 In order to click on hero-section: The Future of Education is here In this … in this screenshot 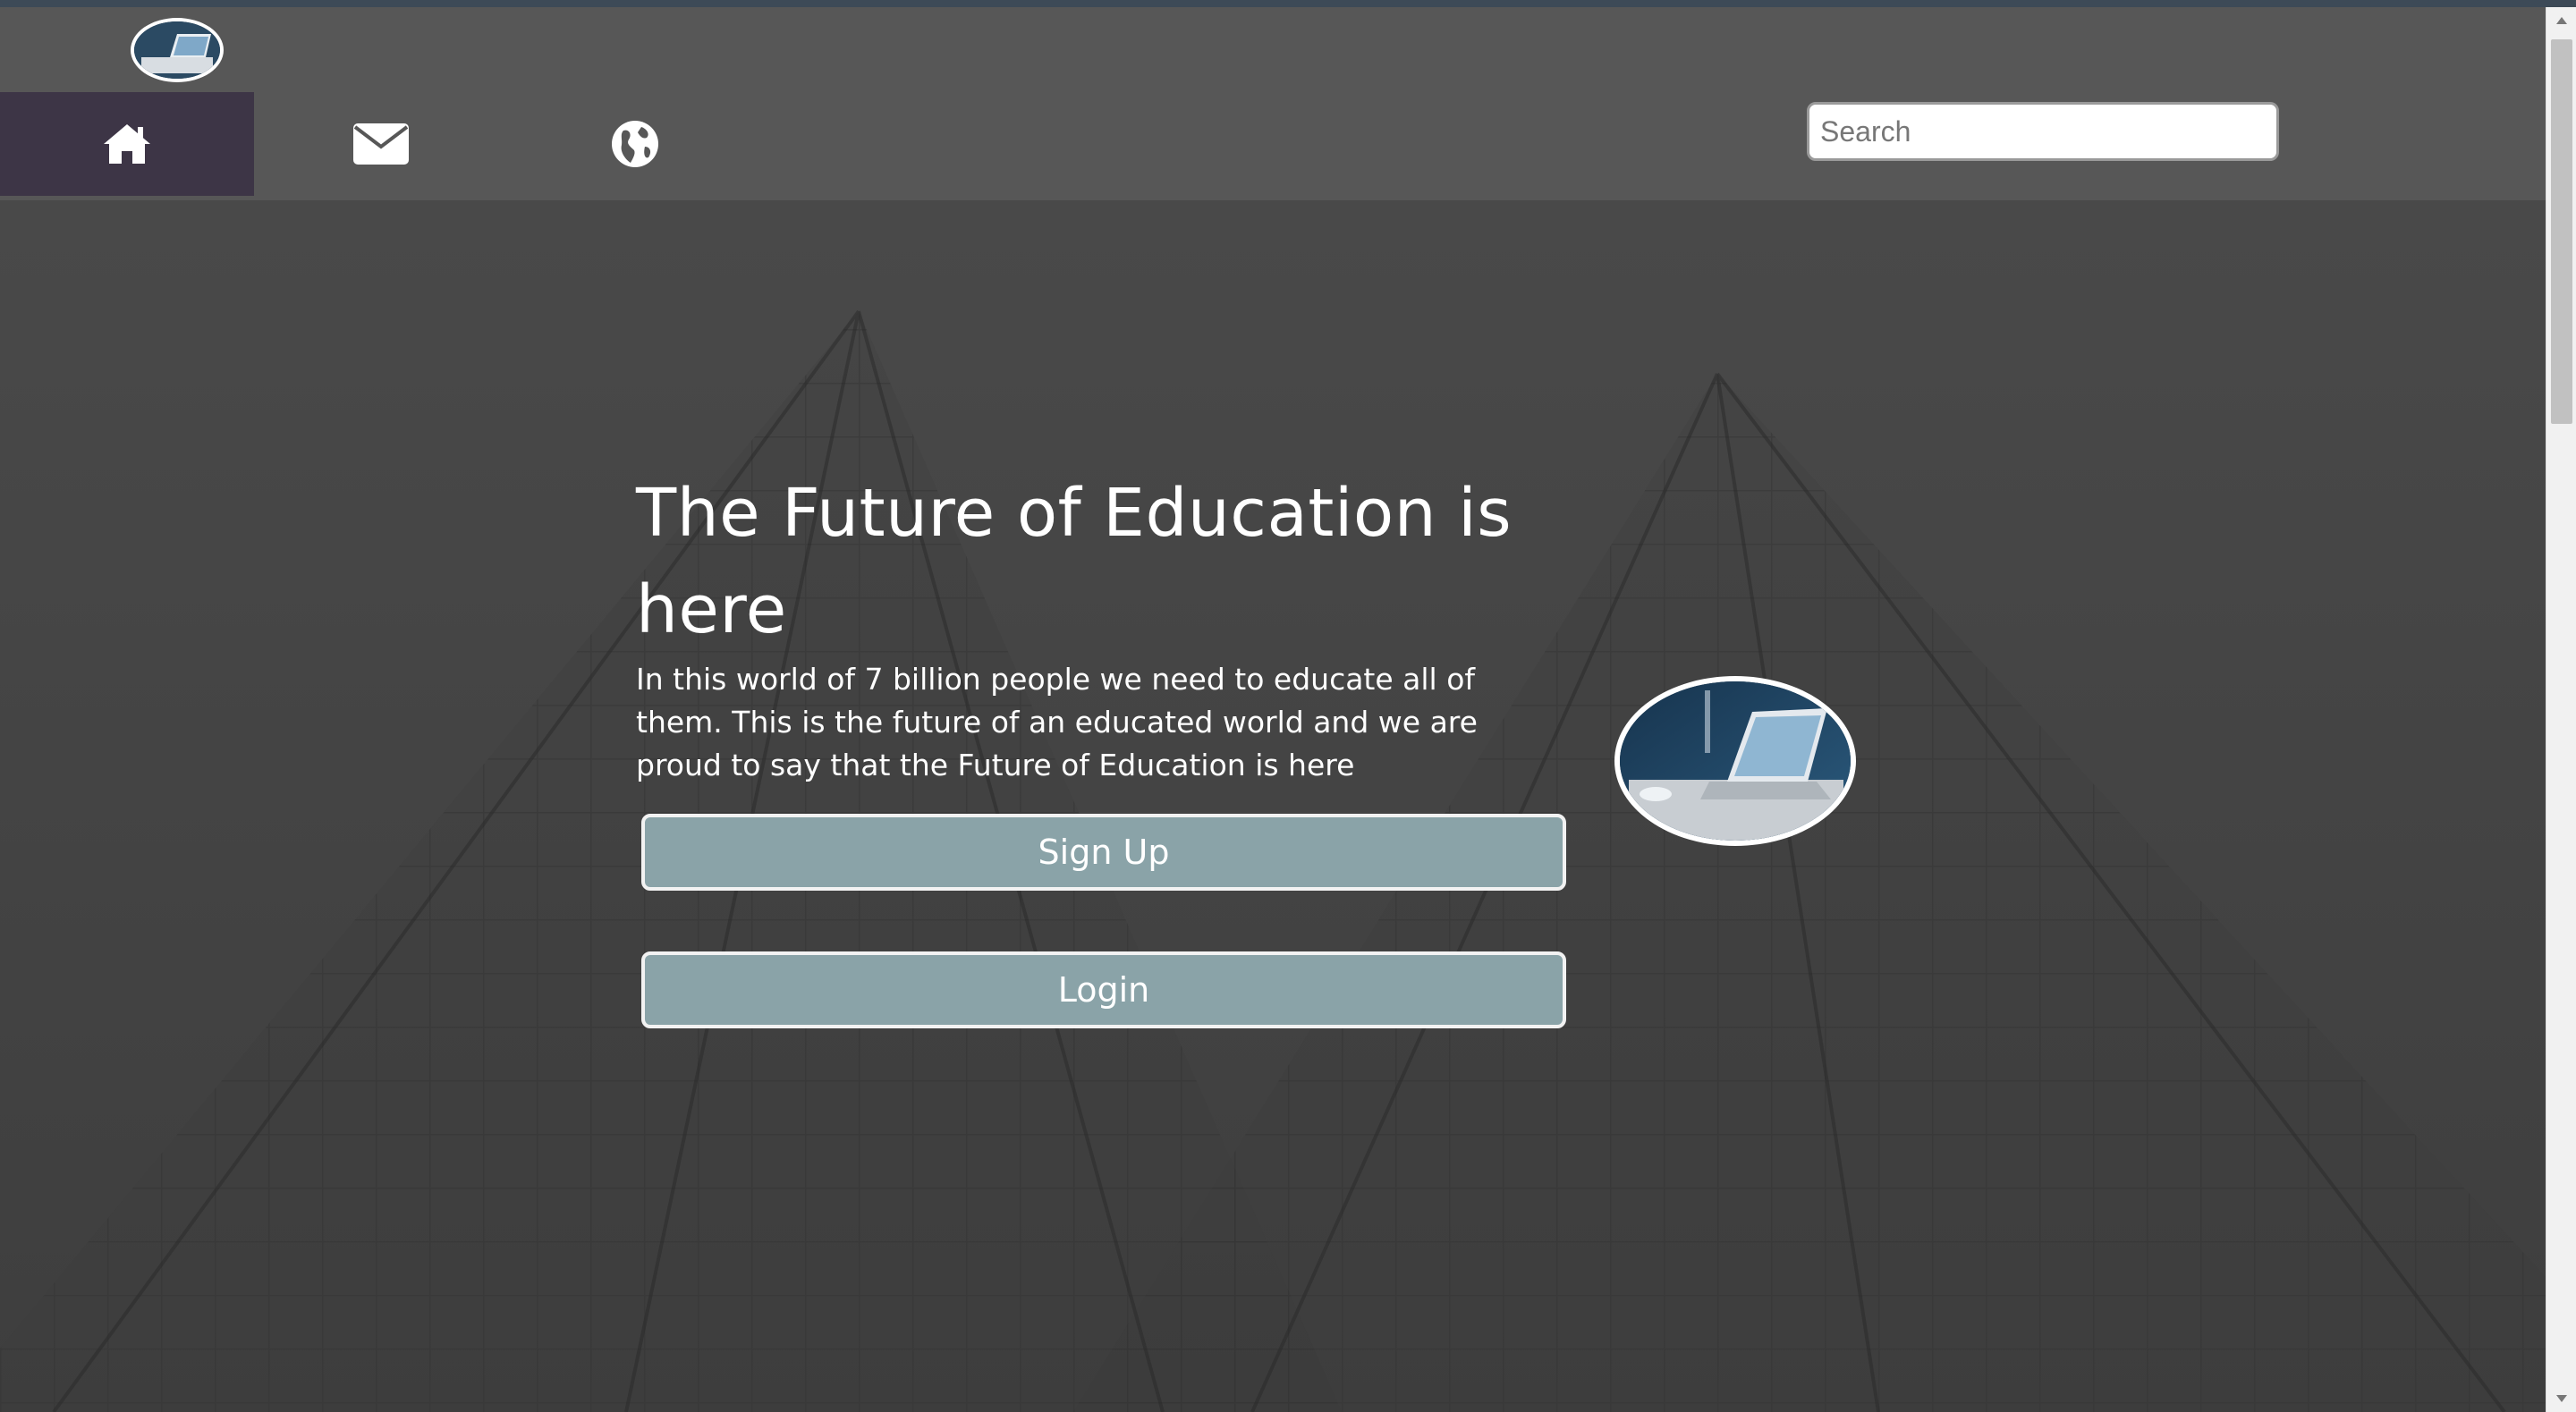, I will do `click(1101, 626)`.